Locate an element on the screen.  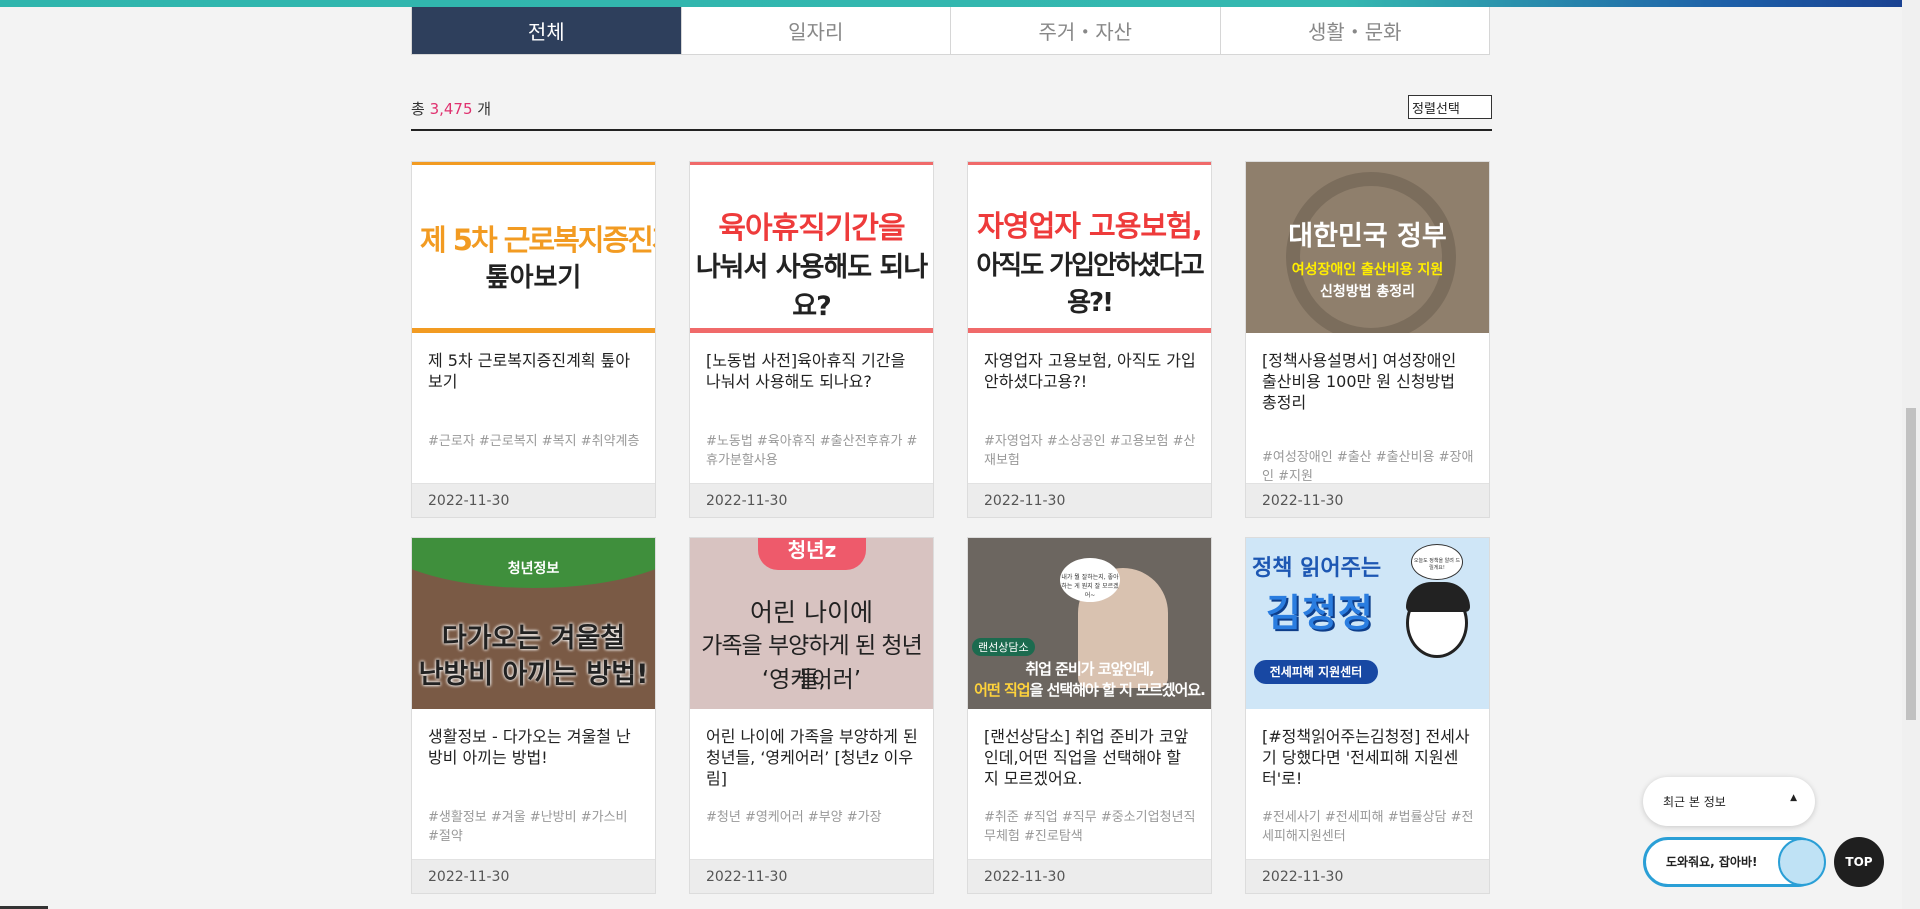
thumb-text: 다가오는 겨울철 is located at coordinates (533, 638).